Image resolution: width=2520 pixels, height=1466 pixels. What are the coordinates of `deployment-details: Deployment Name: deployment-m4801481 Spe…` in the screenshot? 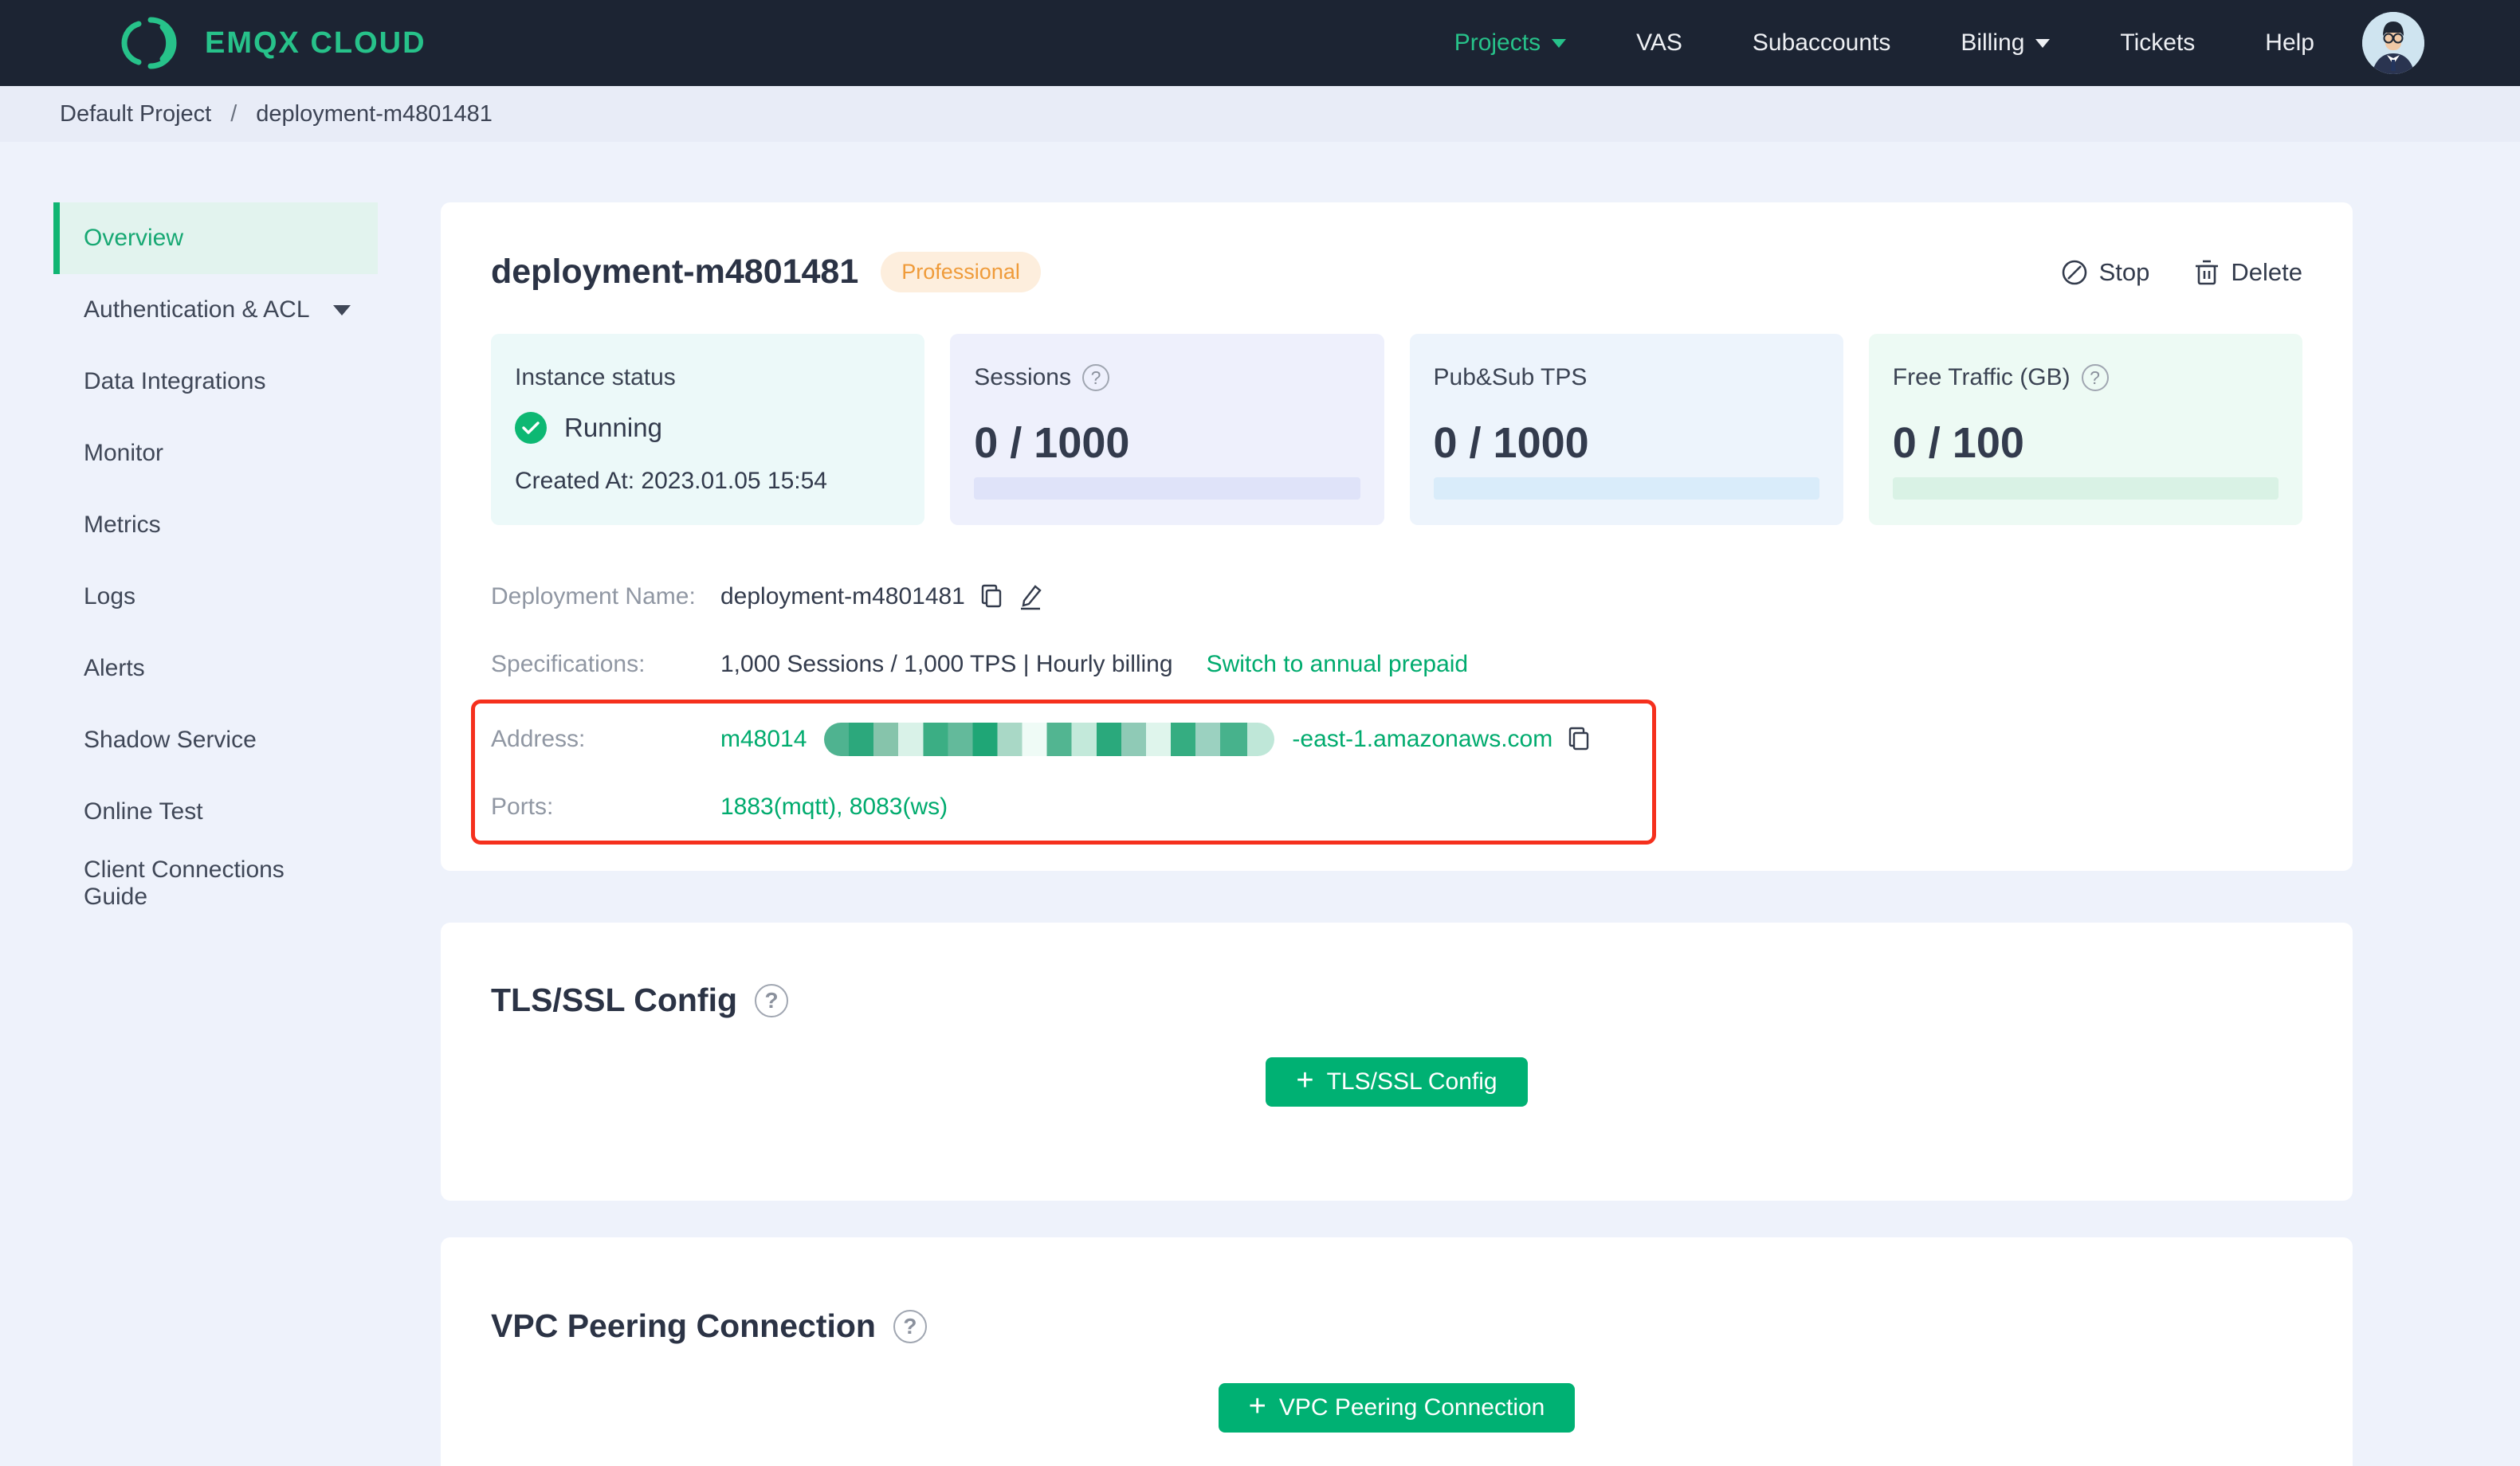 It's located at (1386, 703).